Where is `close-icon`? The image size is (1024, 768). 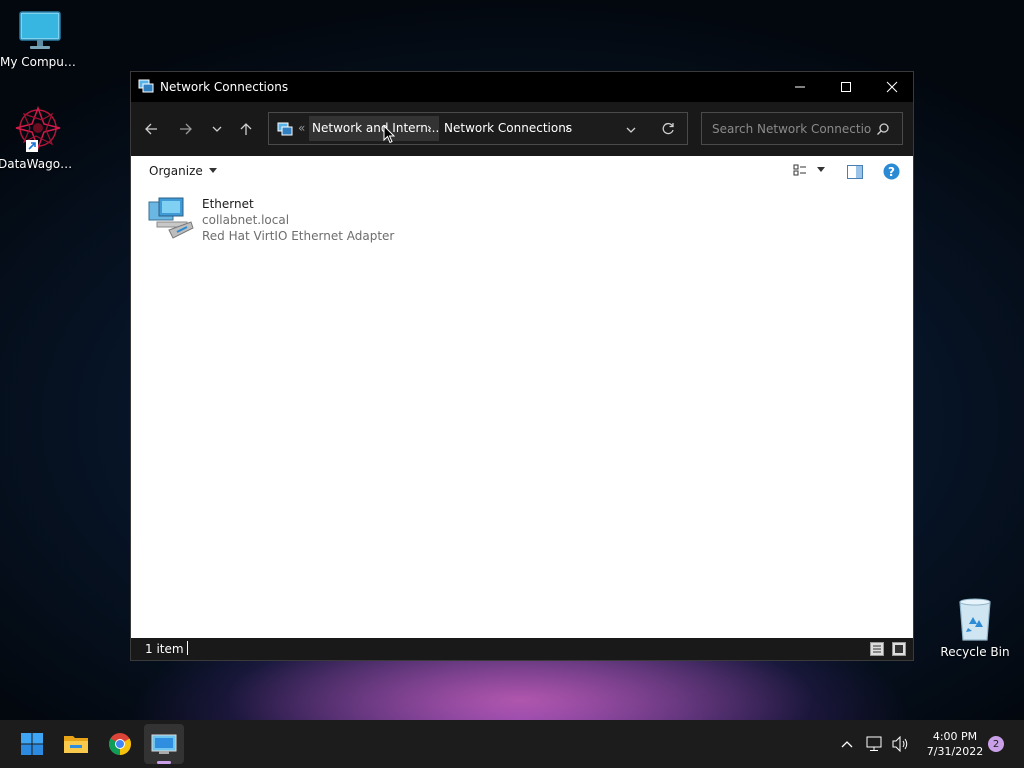
close-icon is located at coordinates (892, 87).